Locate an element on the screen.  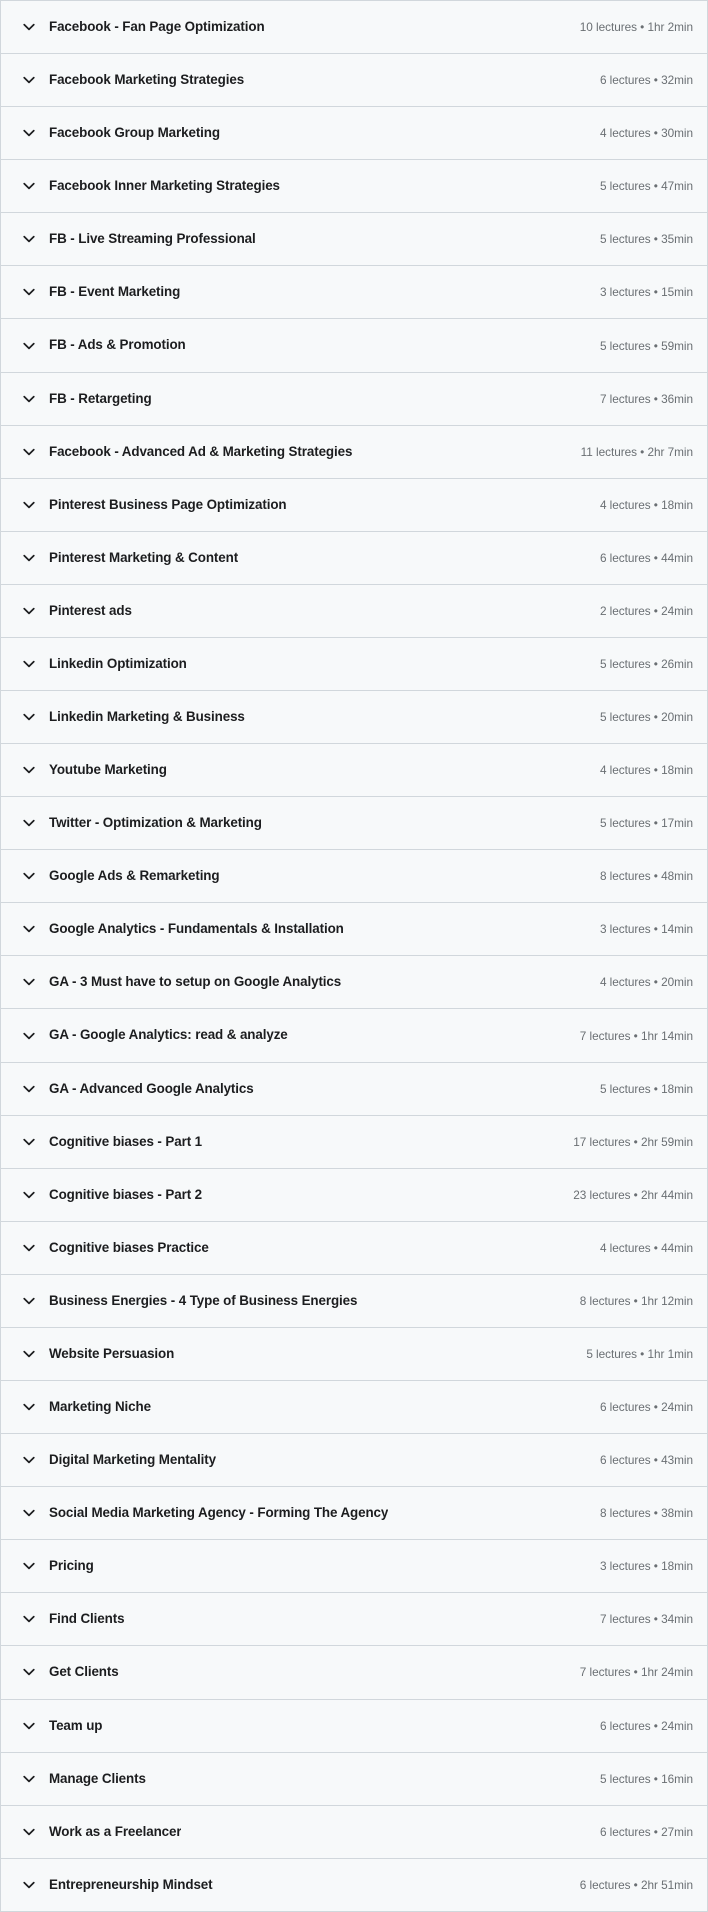
curriculum-section-row: Marketing Niche 6 lectures • 24min is located at coordinates (354, 1408).